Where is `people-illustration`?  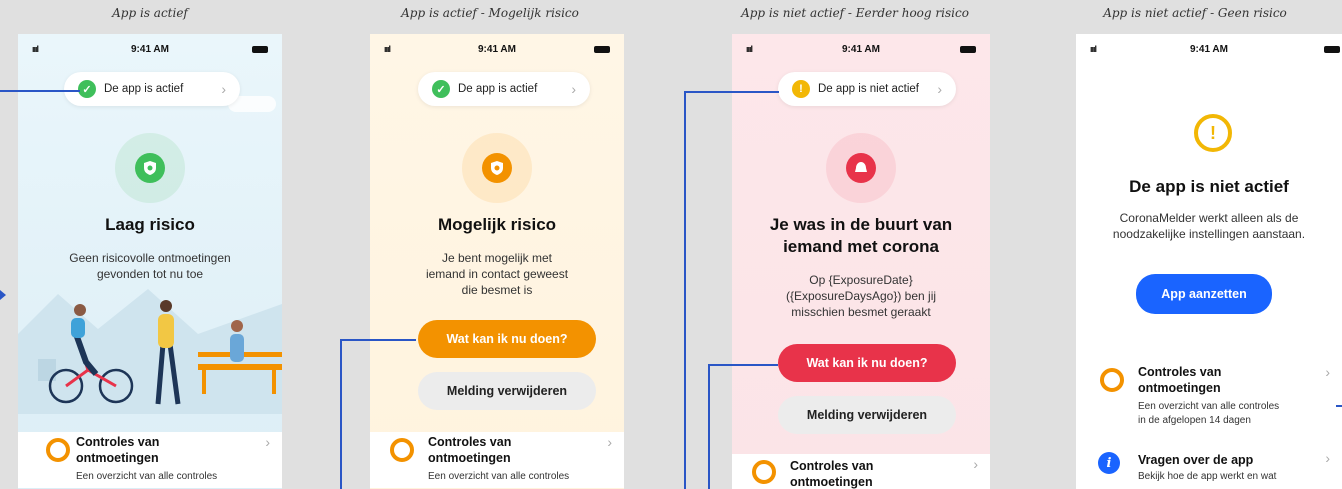
people-illustration is located at coordinates (150, 351).